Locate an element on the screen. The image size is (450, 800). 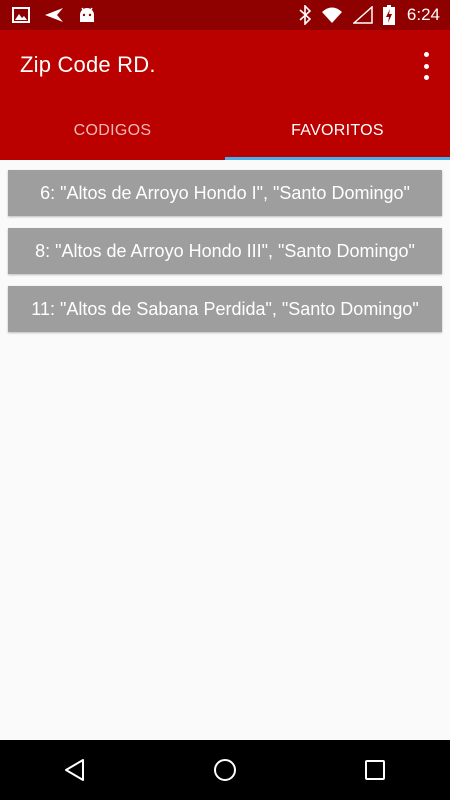
status-left-icons is located at coordinates (54, 15).